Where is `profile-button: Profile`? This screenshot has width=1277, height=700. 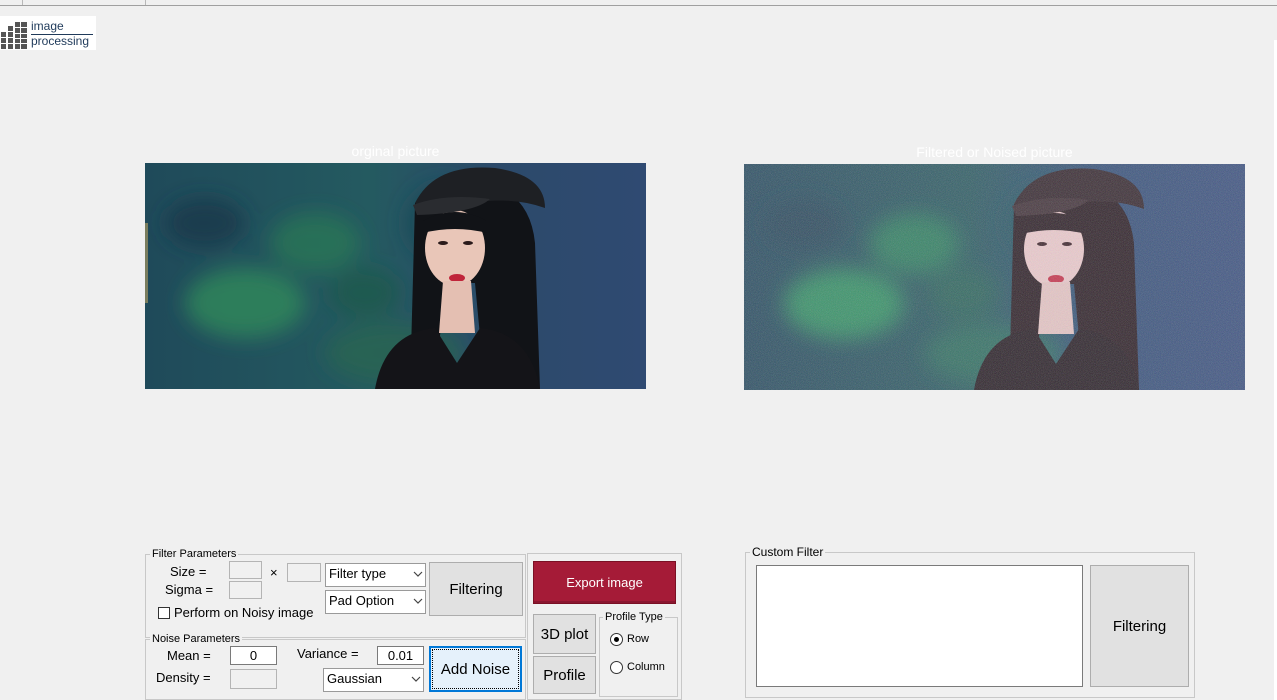 profile-button: Profile is located at coordinates (564, 675).